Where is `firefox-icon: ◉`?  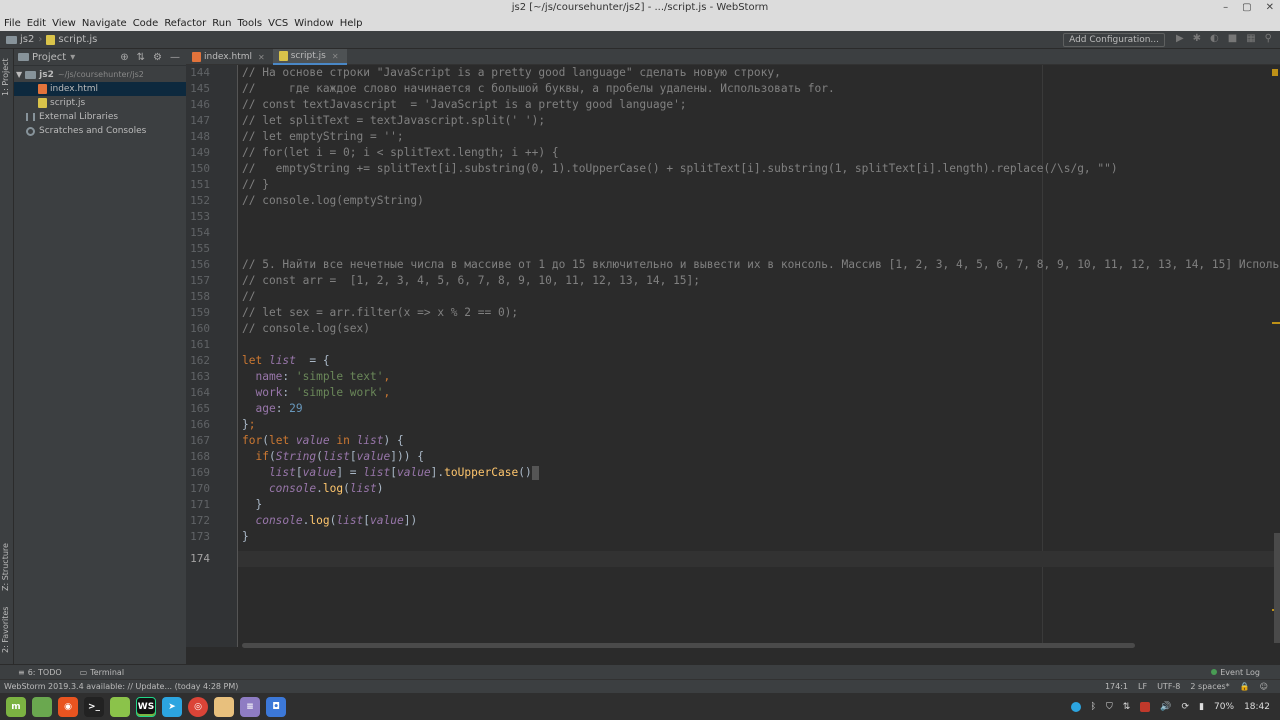
firefox-icon: ◉ is located at coordinates (68, 706).